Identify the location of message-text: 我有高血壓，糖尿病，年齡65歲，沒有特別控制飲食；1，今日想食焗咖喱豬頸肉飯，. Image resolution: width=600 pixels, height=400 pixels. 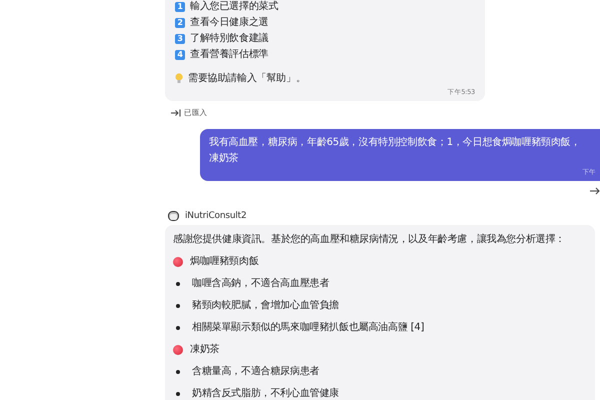
(395, 142).